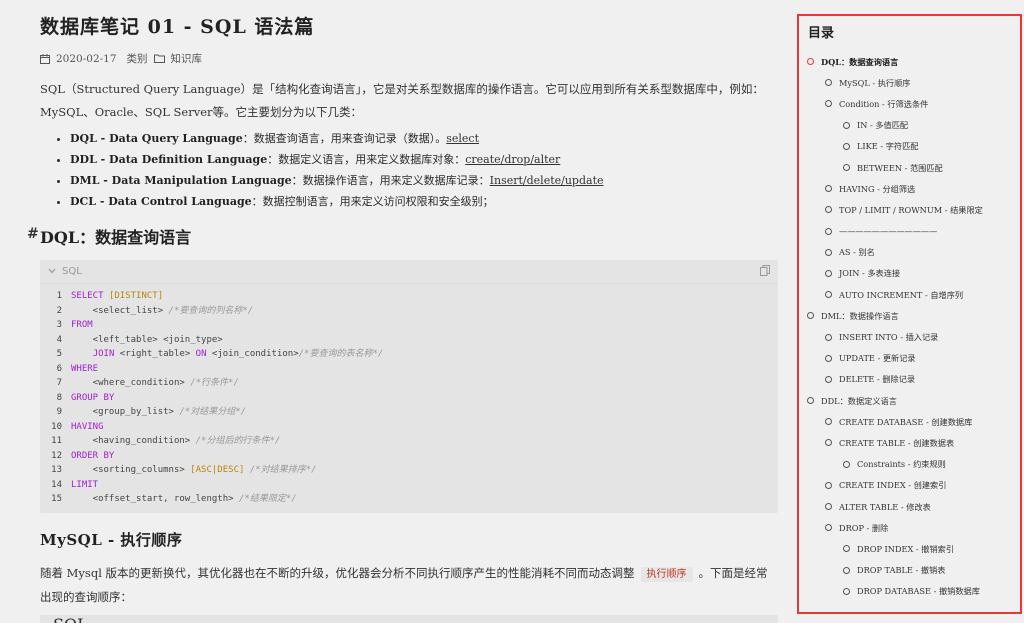  What do you see at coordinates (821, 33) in the screenshot?
I see `toc-title: 目录` at bounding box center [821, 33].